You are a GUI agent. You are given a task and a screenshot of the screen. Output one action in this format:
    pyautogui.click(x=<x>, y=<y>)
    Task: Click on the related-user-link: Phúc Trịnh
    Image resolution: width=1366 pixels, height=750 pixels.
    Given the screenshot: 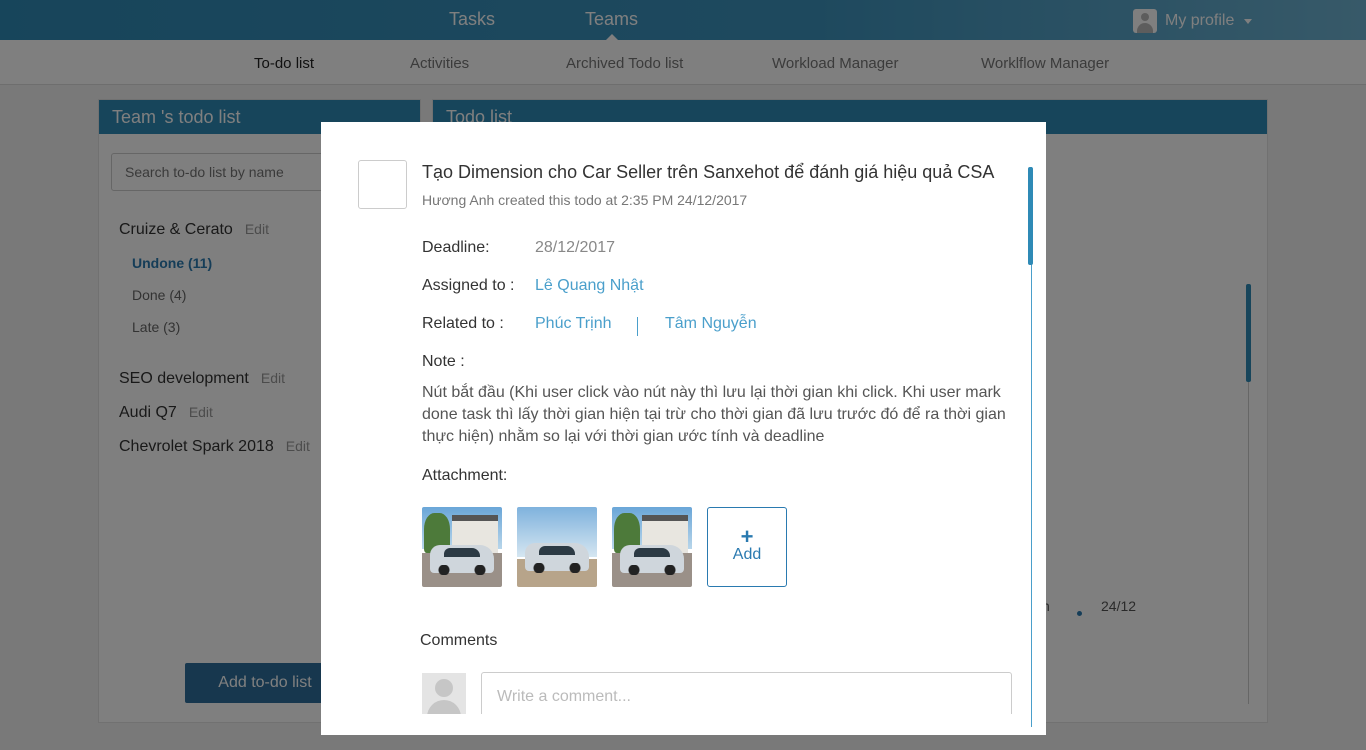 What is the action you would take?
    pyautogui.click(x=573, y=324)
    